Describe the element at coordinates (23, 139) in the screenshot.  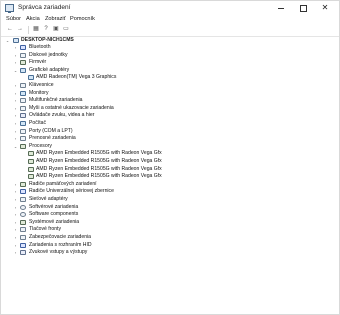
I see `portable-device-icon` at that location.